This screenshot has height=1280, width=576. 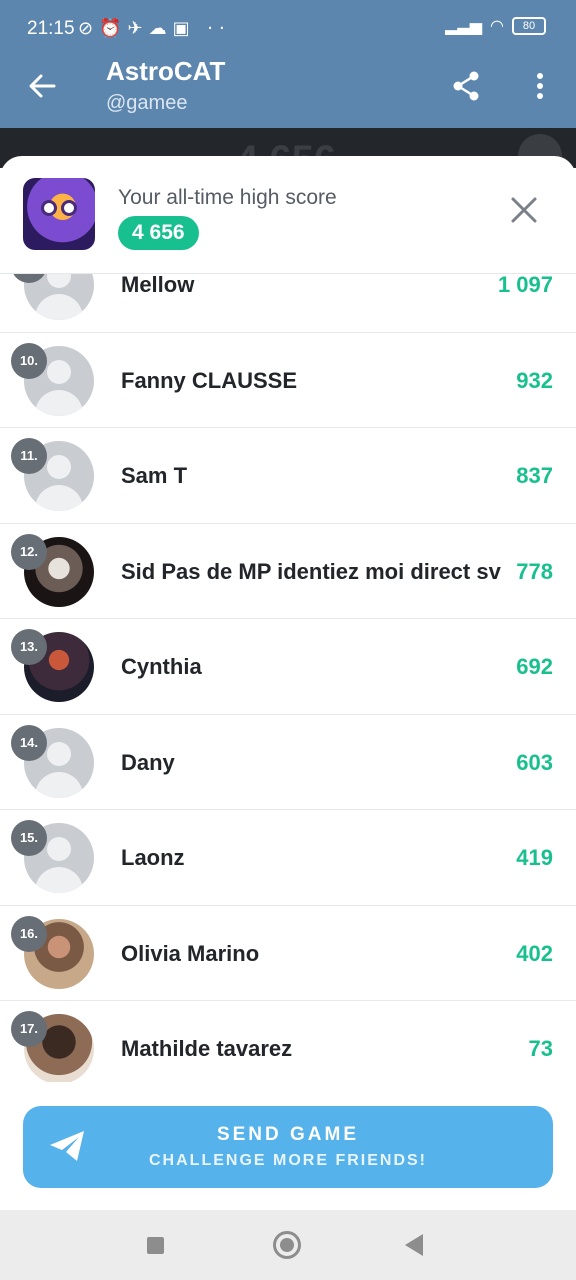 What do you see at coordinates (161, 666) in the screenshot?
I see `player-name: Cynthia` at bounding box center [161, 666].